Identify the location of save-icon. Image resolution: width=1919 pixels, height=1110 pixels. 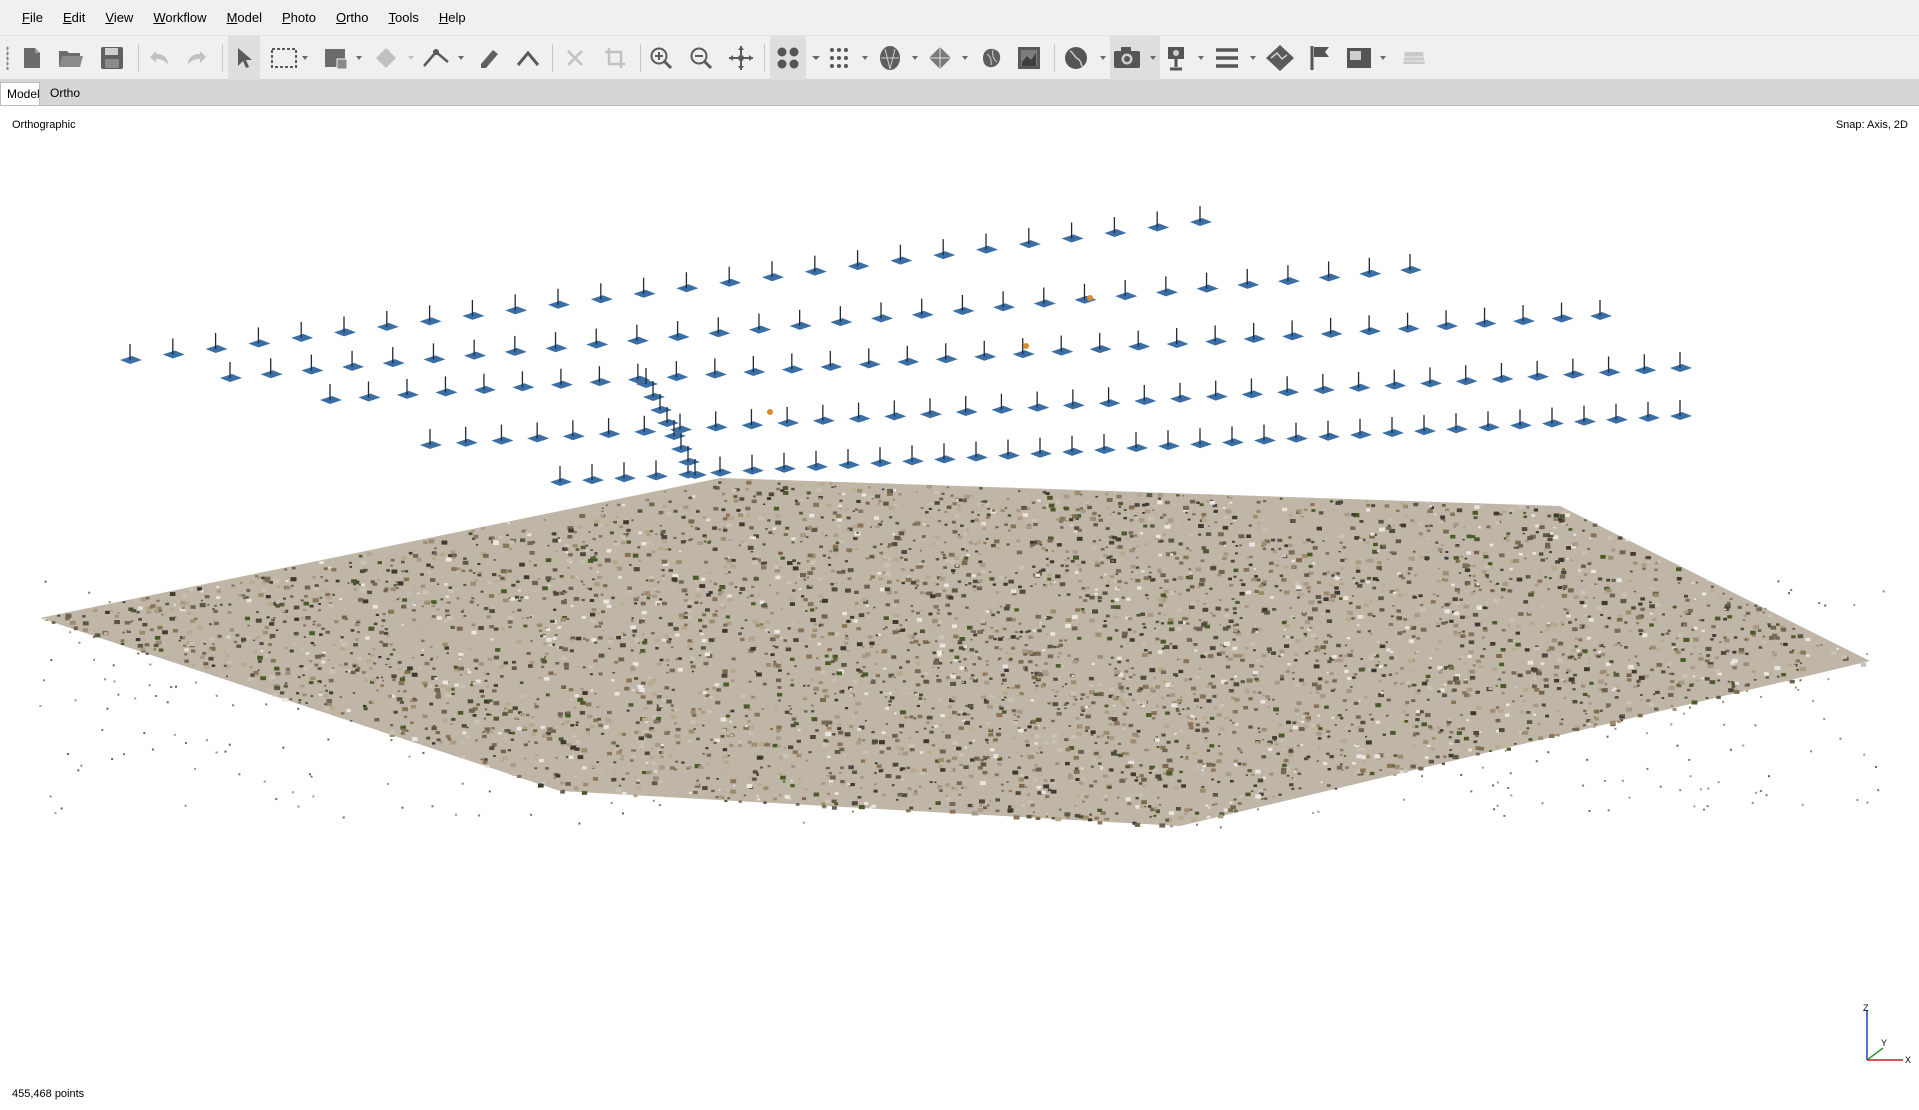
(112, 58).